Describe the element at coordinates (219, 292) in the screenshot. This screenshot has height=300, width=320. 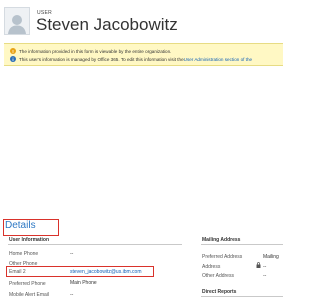
I see `direct-reports-title: Direct Reports` at that location.